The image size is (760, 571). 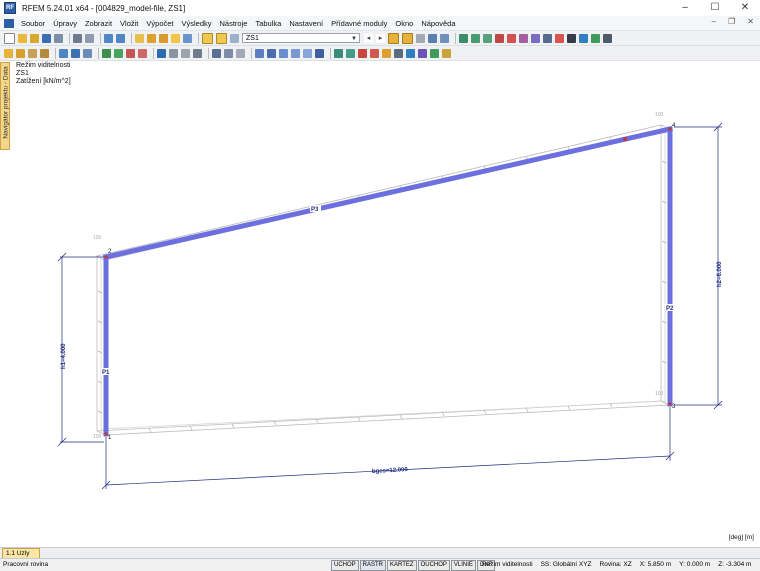 I want to click on result-table-icon, so click(x=374, y=53).